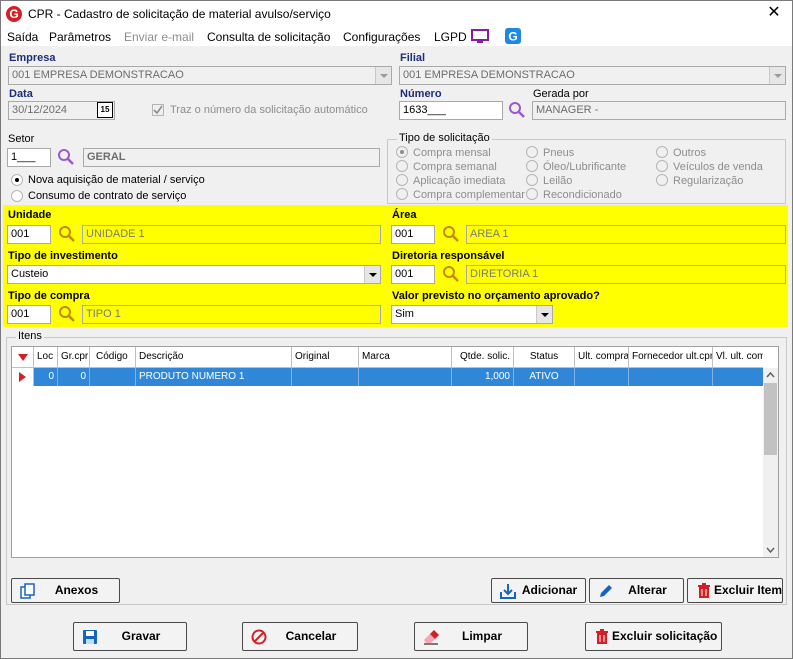 The image size is (793, 659). I want to click on tipo-compra-code-field: 001, so click(29, 314).